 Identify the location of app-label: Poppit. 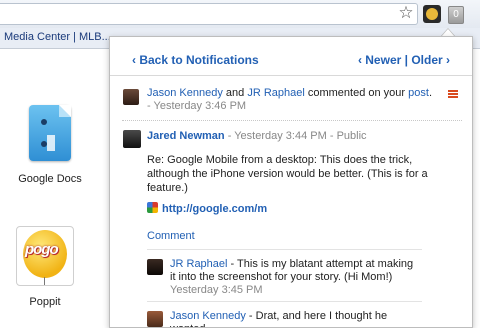
(45, 302).